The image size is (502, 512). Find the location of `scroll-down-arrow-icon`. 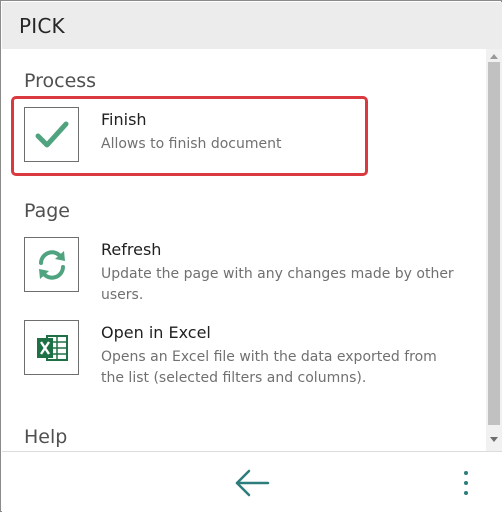

scroll-down-arrow-icon is located at coordinates (494, 439).